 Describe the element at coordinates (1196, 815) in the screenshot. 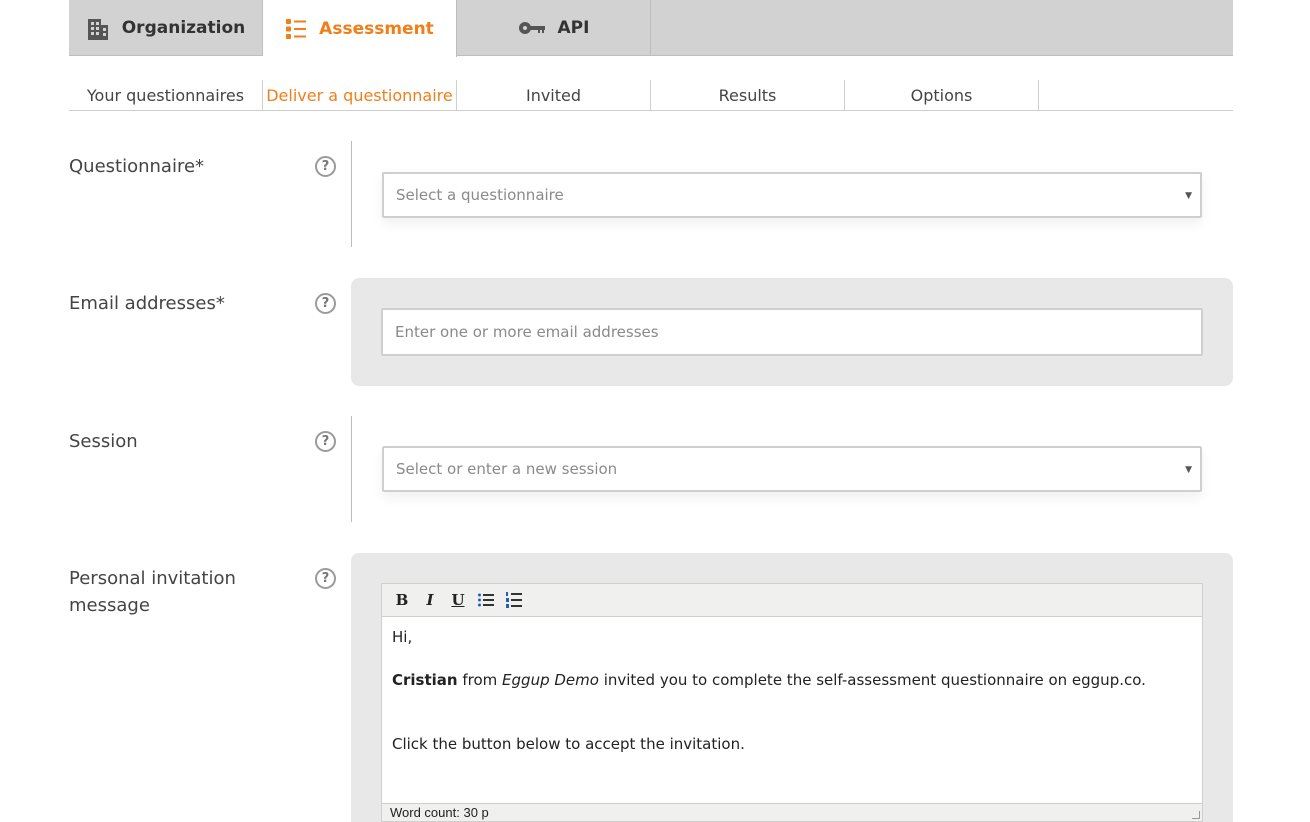

I see `resize-handle` at that location.